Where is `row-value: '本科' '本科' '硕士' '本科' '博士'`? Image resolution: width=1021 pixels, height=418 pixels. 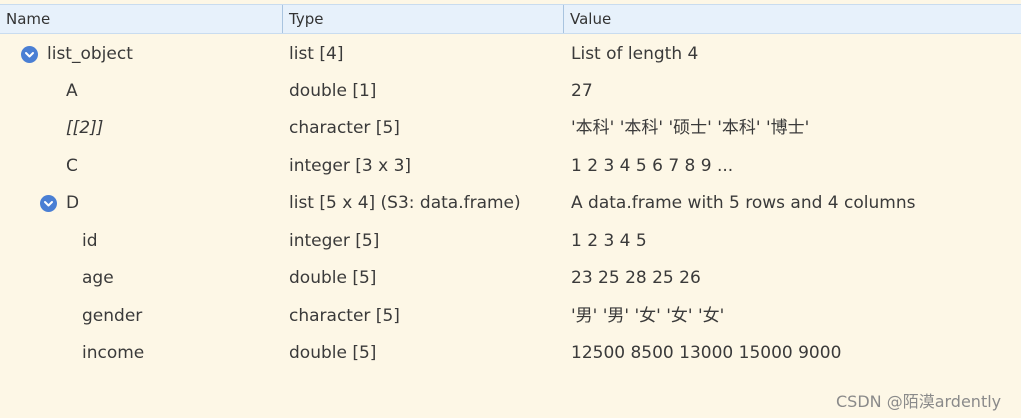 row-value: '本科' '本科' '硕士' '本科' '博士' is located at coordinates (690, 128).